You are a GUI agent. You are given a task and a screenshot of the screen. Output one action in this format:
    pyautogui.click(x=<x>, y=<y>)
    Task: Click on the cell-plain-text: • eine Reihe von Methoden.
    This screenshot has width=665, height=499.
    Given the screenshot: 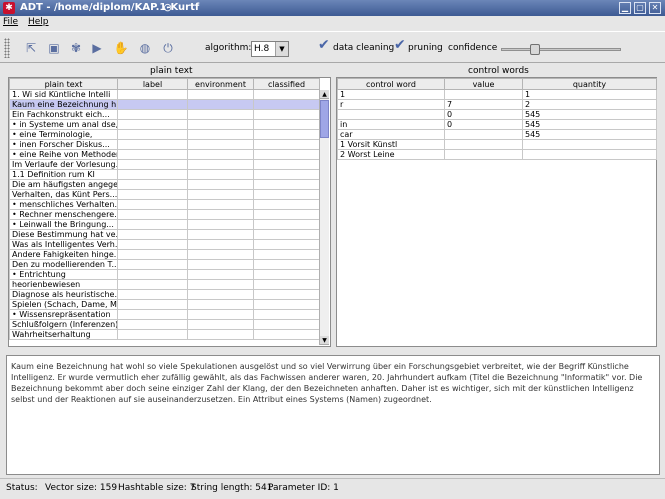 What is the action you would take?
    pyautogui.click(x=63, y=154)
    